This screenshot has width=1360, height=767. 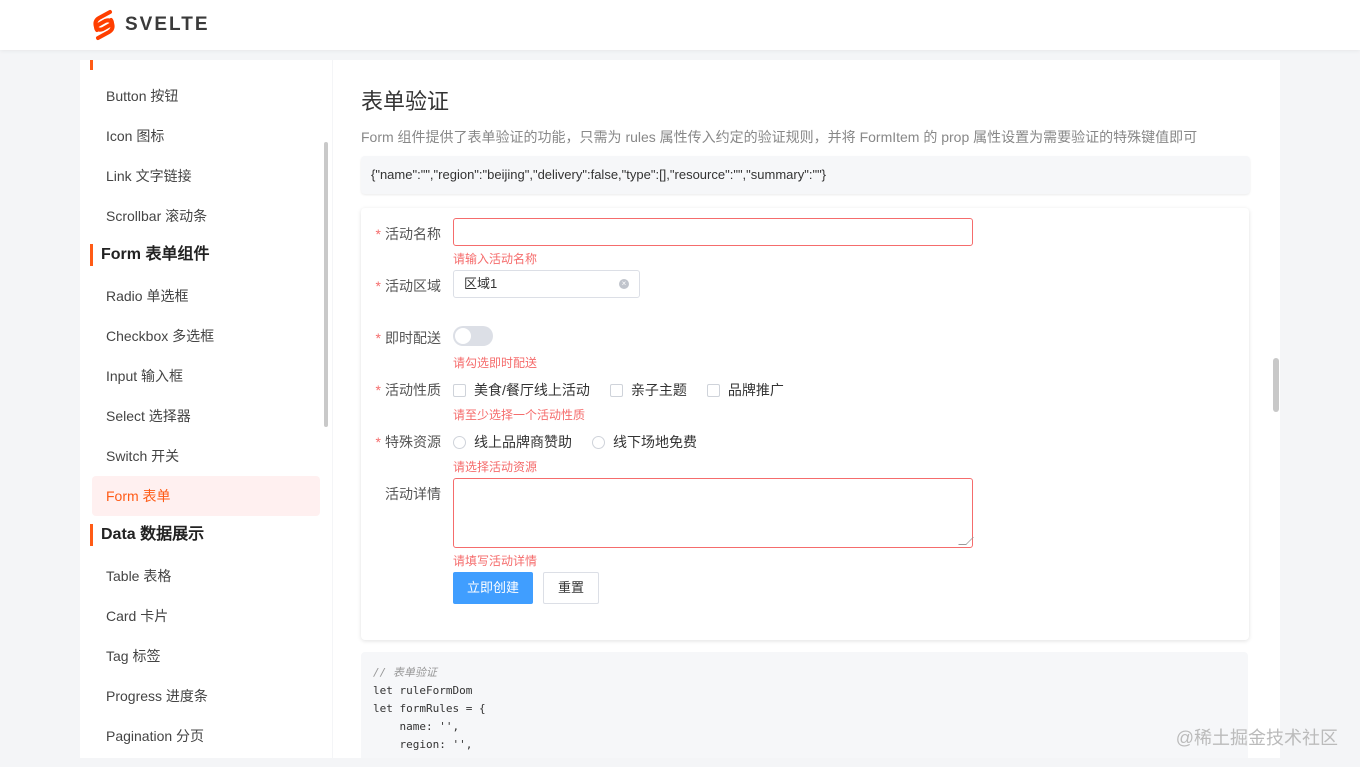 I want to click on type-option-brand: 品牌推广, so click(x=745, y=390).